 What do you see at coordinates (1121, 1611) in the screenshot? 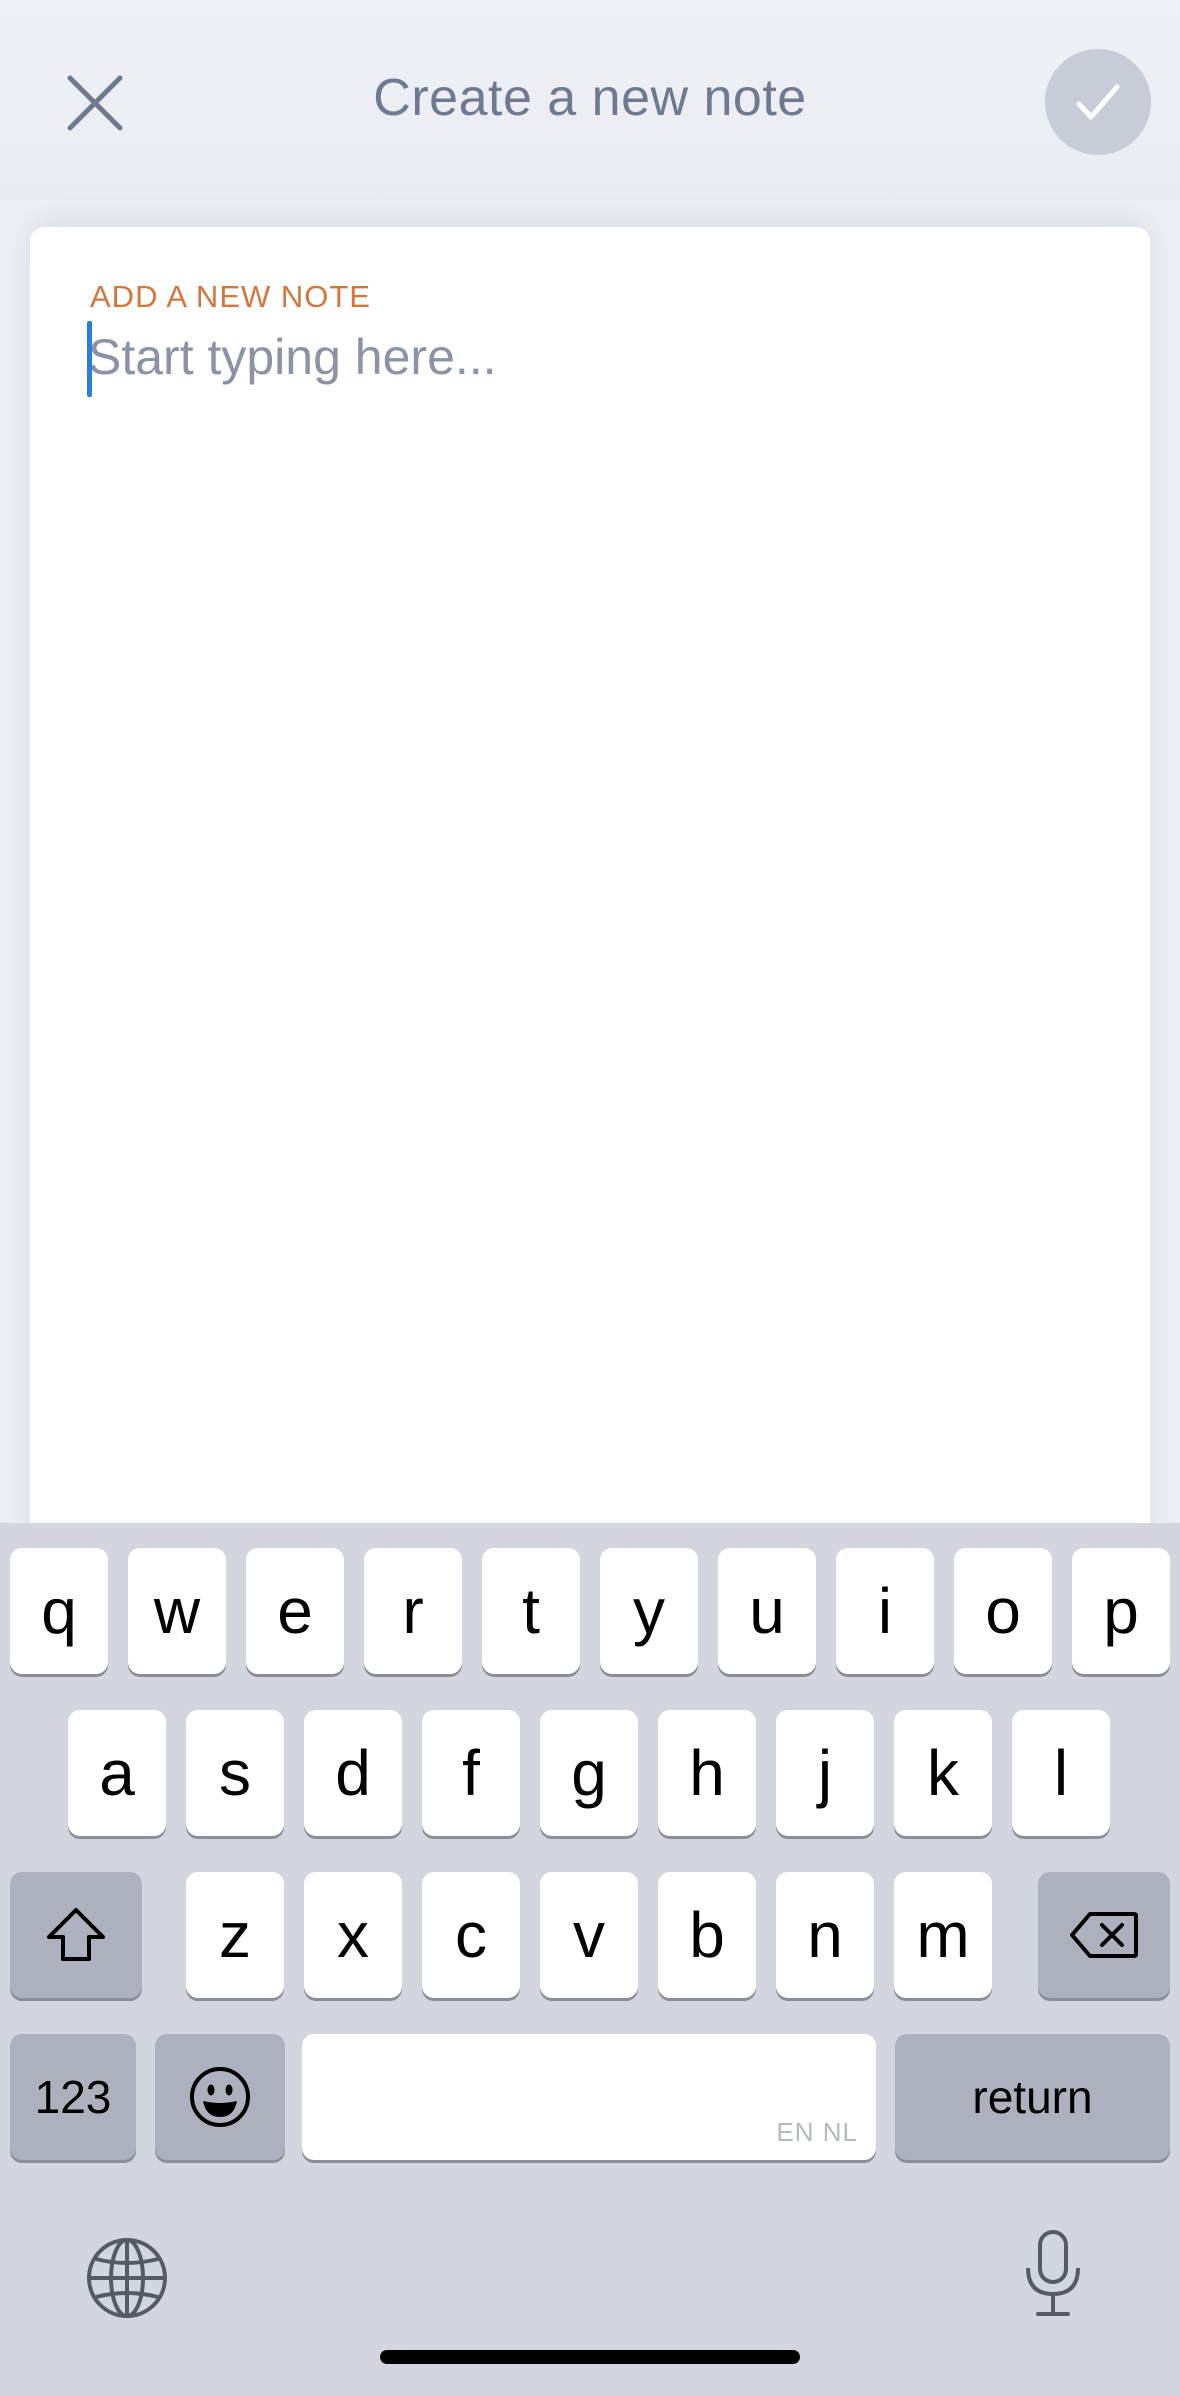
I see `key-p: p` at bounding box center [1121, 1611].